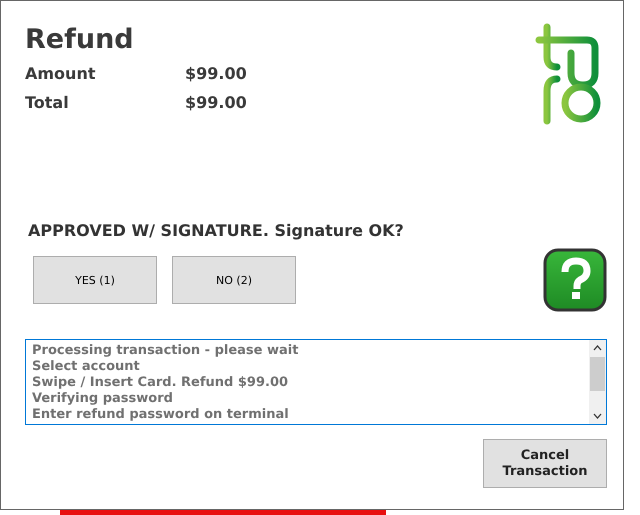 The height and width of the screenshot is (515, 640). Describe the element at coordinates (166, 351) in the screenshot. I see `log-line: Processing transaction - please wait` at that location.